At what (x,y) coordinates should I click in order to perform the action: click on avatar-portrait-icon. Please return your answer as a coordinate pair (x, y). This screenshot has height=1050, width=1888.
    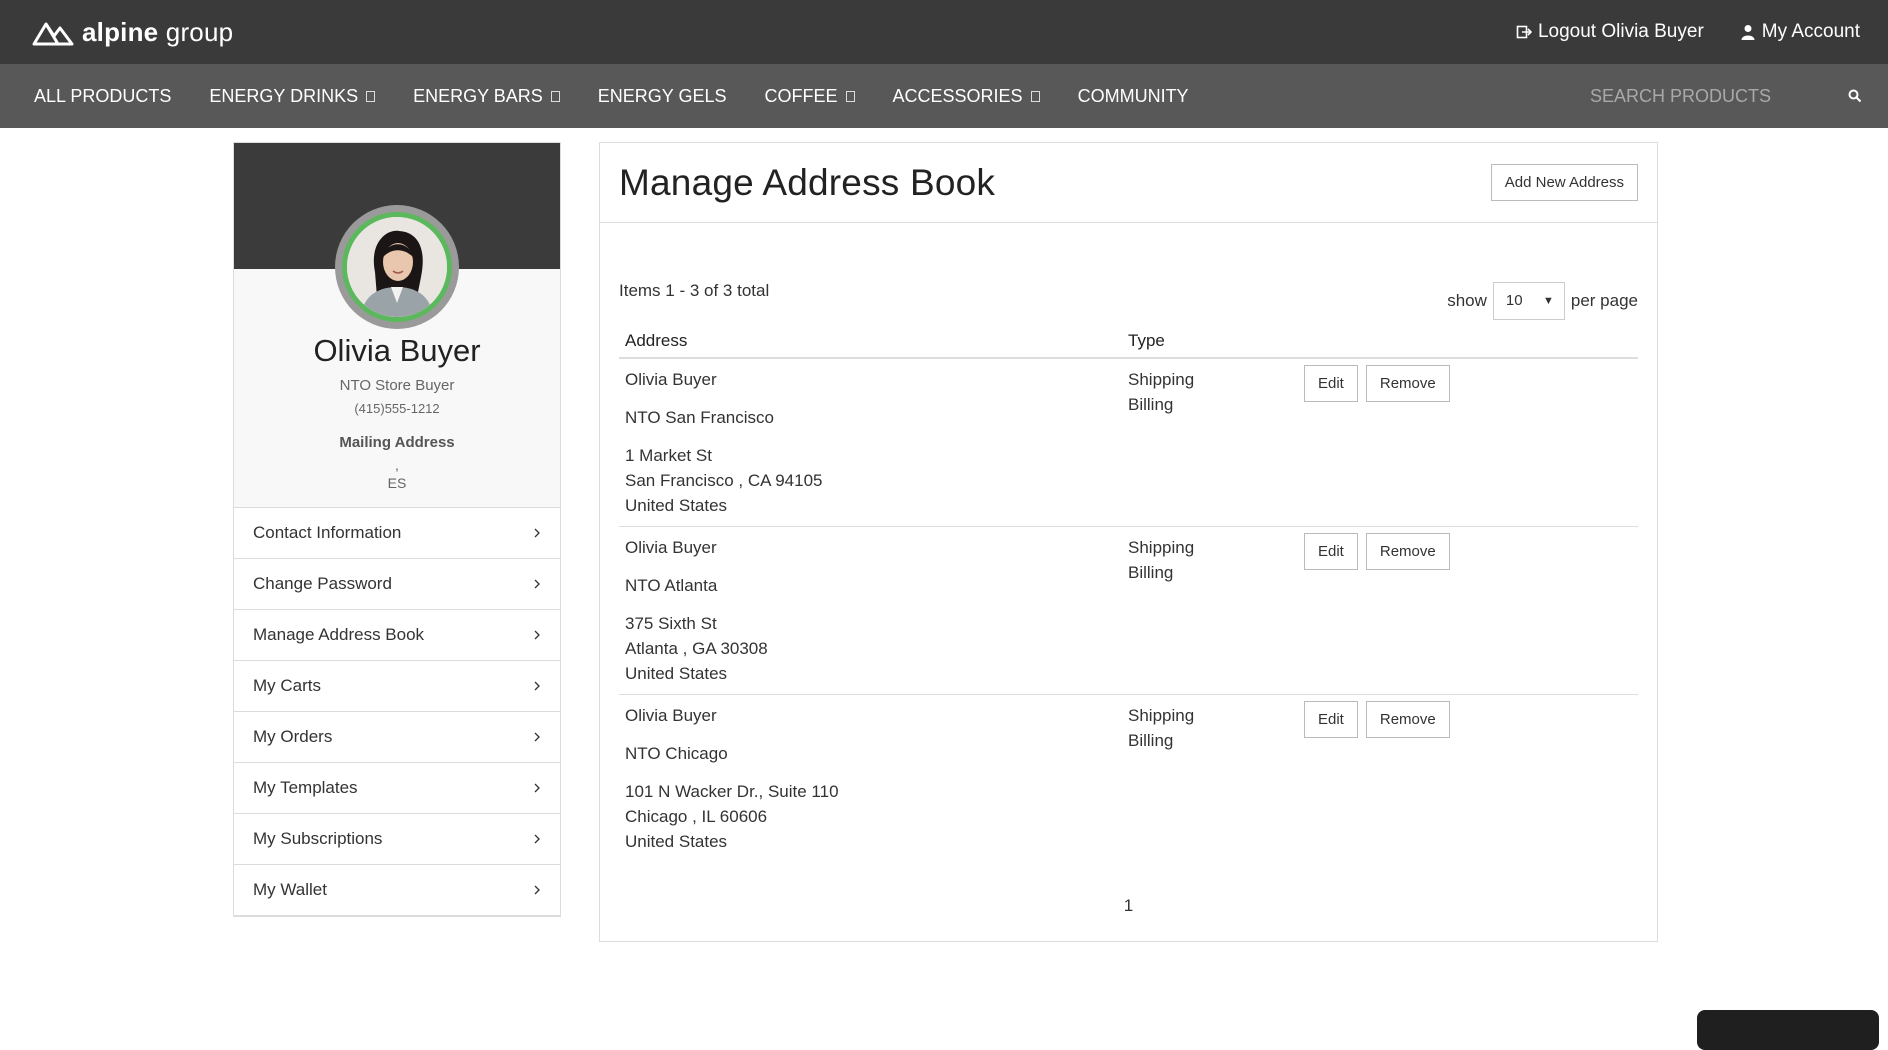
    Looking at the image, I should click on (397, 267).